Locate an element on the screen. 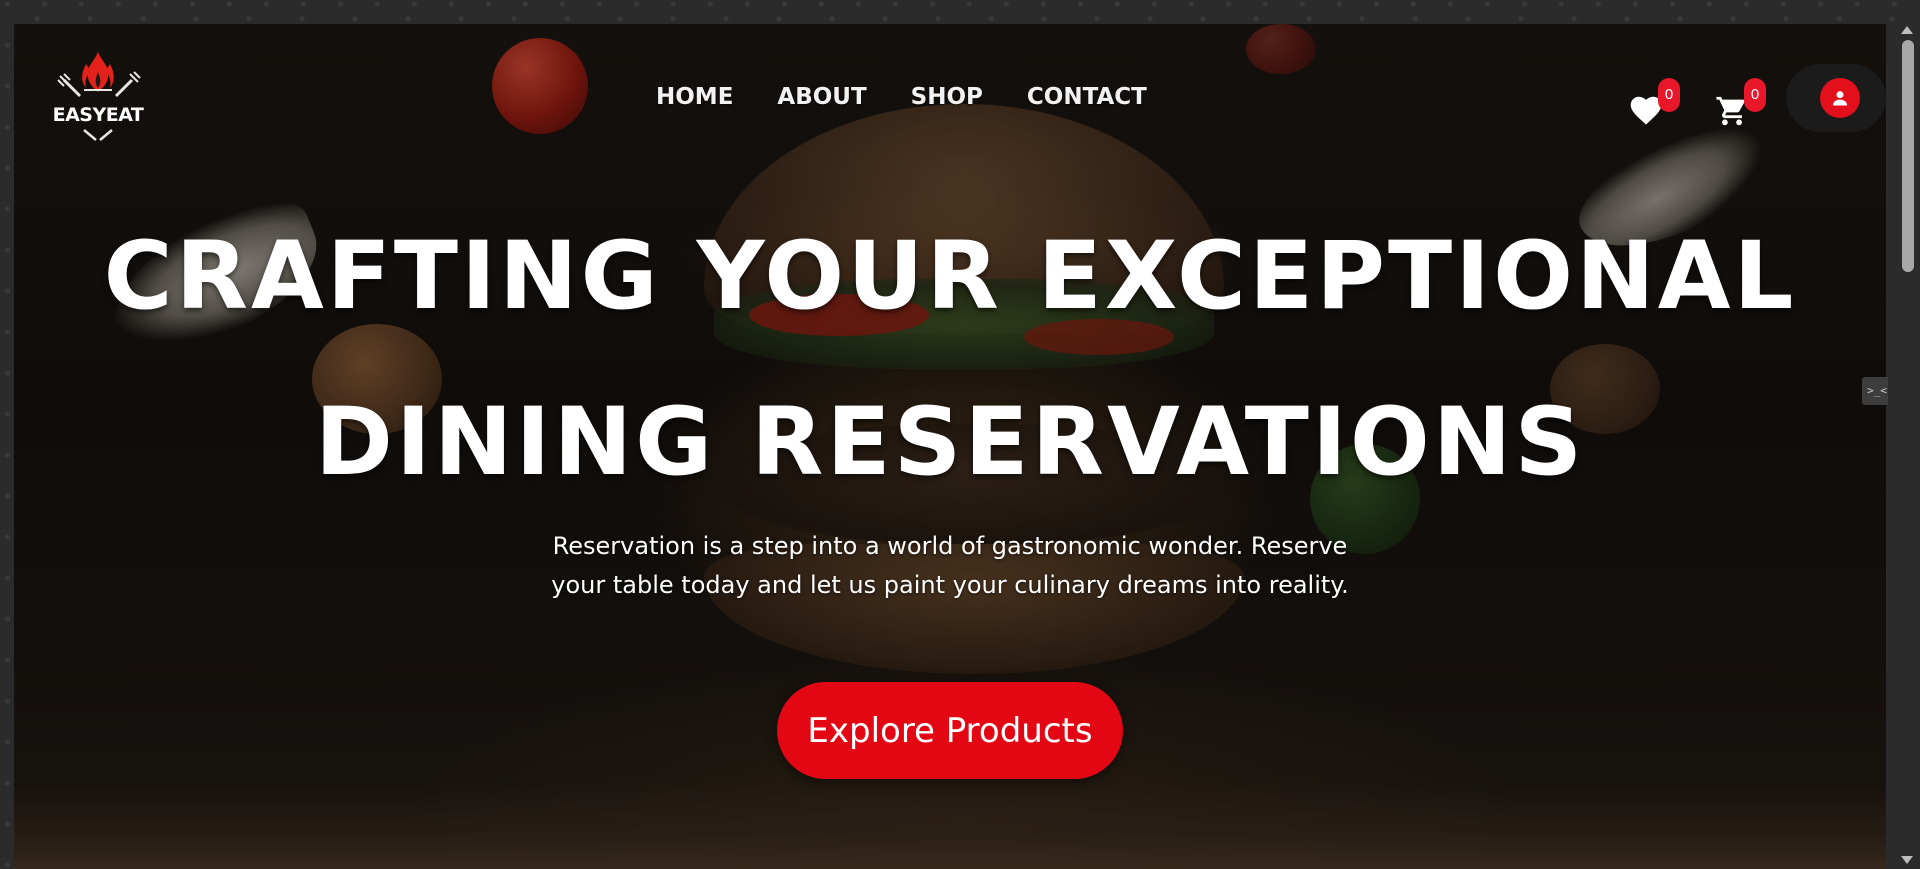 The width and height of the screenshot is (1920, 869). user-icon is located at coordinates (1840, 98).